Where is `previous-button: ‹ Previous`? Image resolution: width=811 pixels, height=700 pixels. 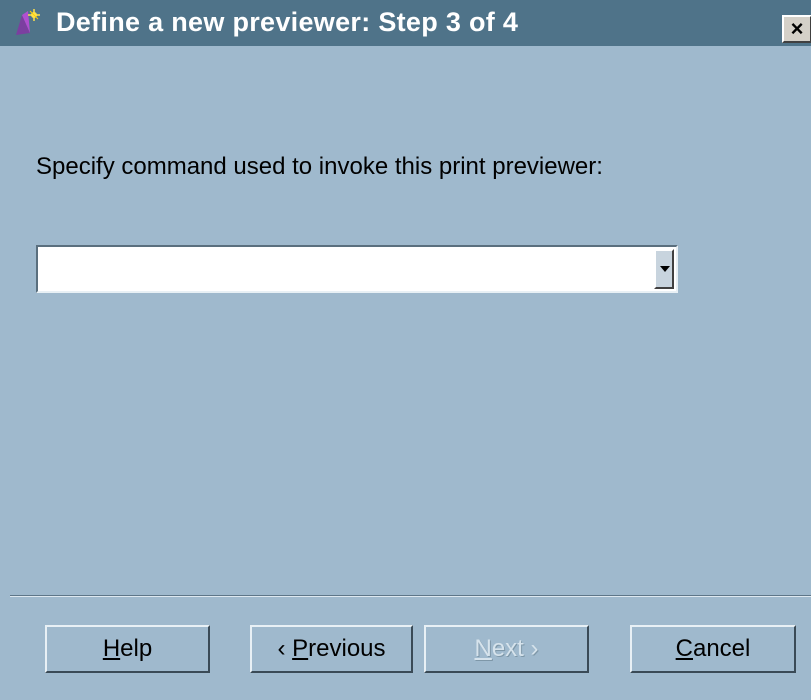
previous-button: ‹ Previous is located at coordinates (331, 649).